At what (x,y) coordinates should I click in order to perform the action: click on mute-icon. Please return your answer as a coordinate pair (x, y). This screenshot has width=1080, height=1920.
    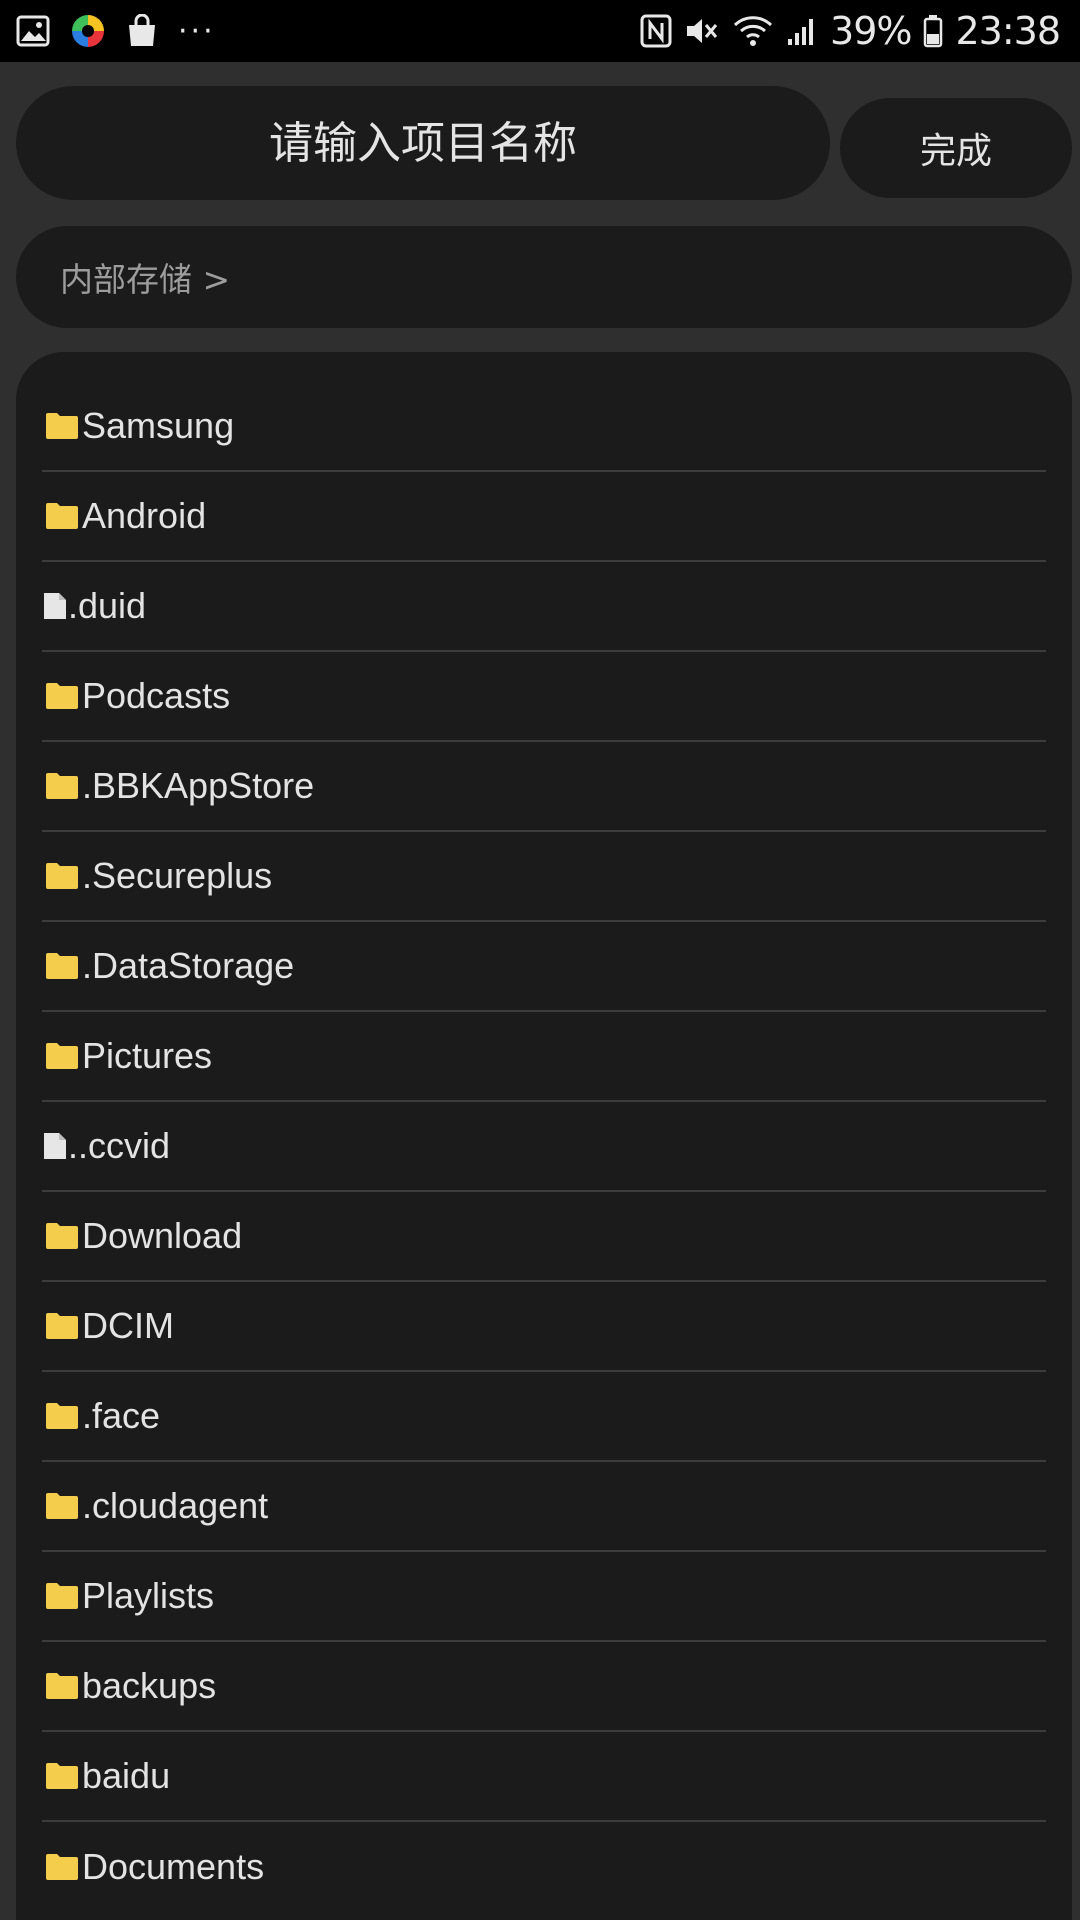
    Looking at the image, I should click on (702, 31).